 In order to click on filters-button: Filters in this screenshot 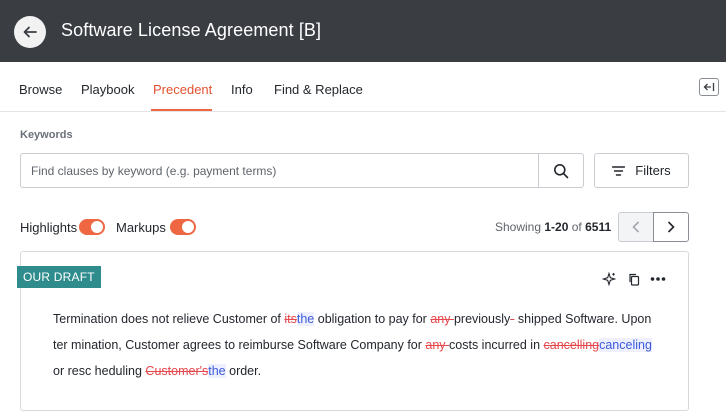, I will do `click(641, 170)`.